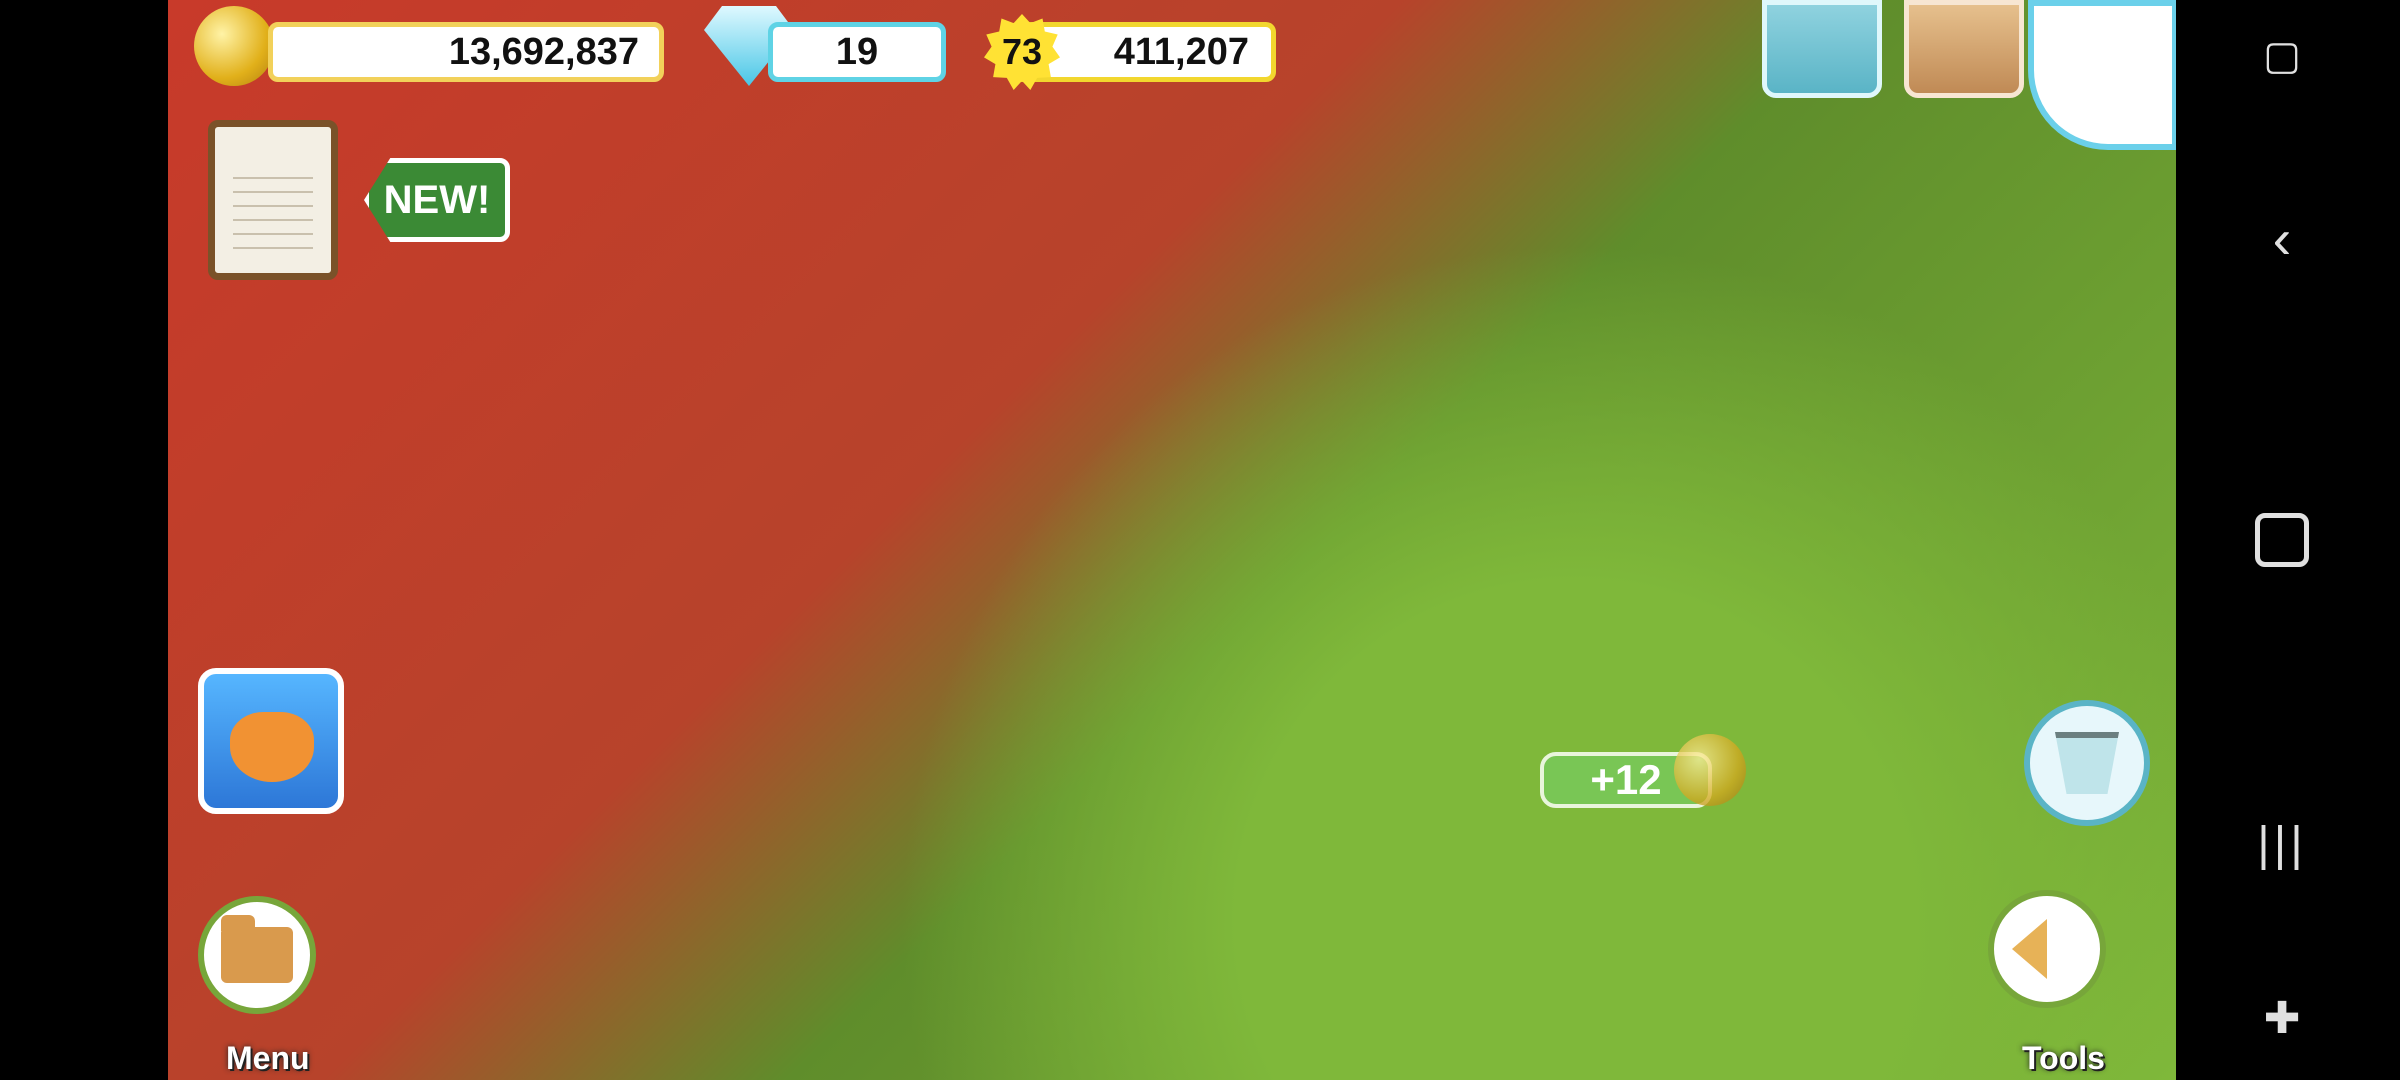  Describe the element at coordinates (2282, 56) in the screenshot. I see `screenshot-icon: ▢` at that location.